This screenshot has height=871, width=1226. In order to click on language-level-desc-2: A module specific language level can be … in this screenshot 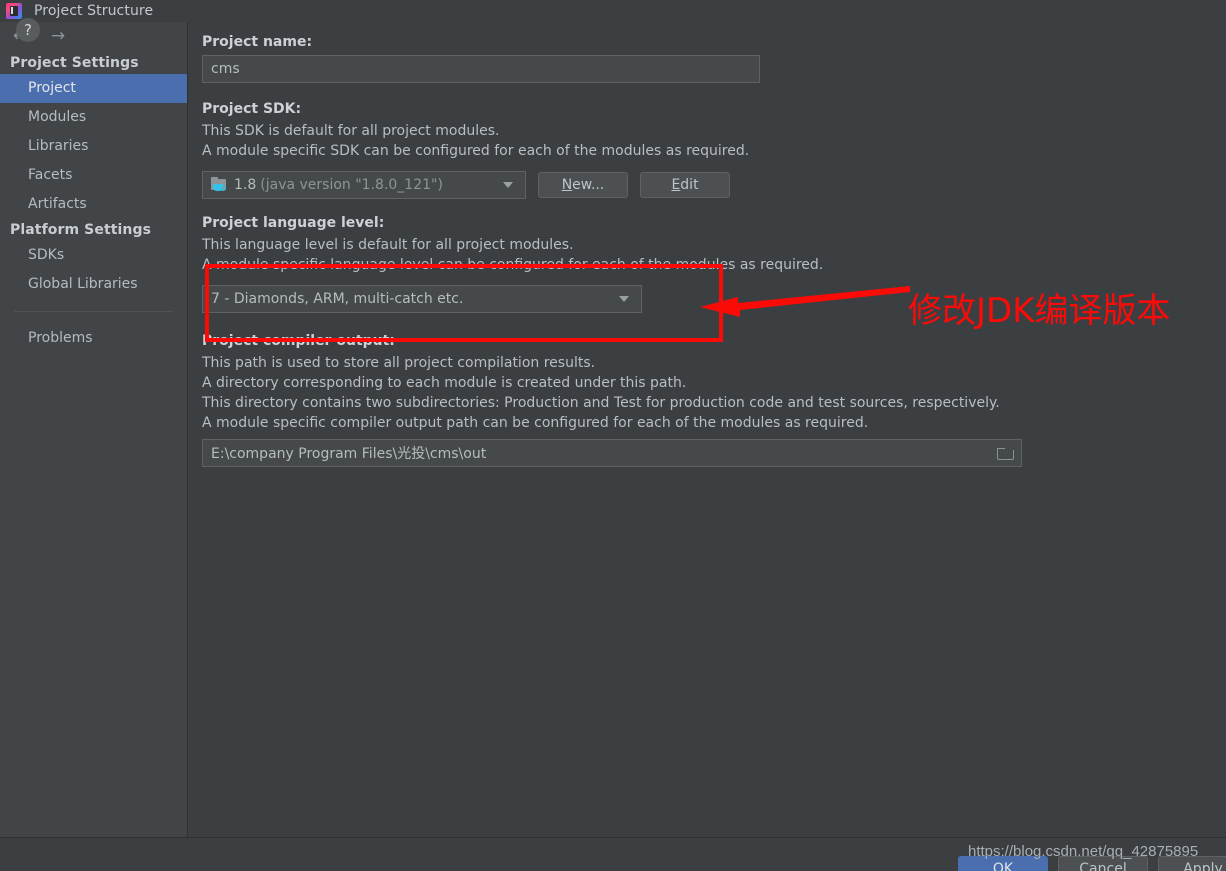, I will do `click(513, 265)`.